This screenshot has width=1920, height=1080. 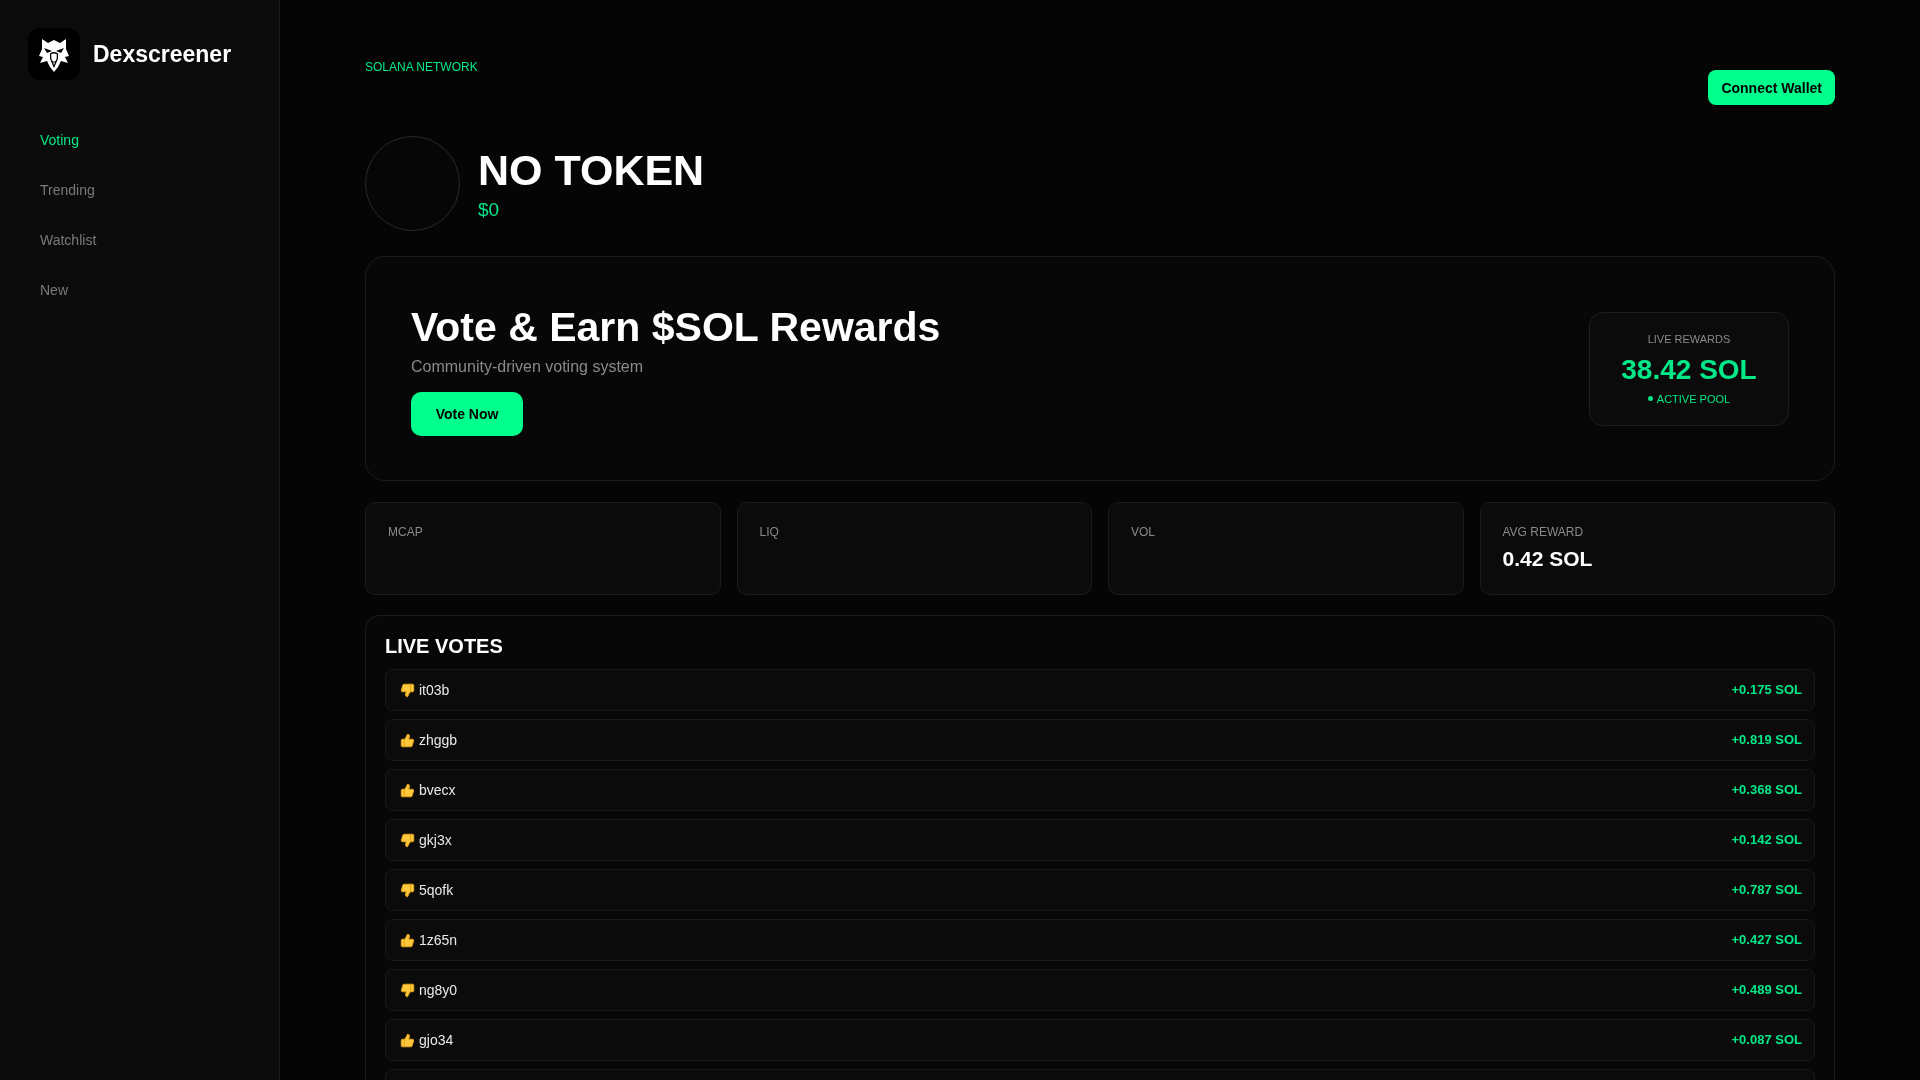 What do you see at coordinates (1766, 690) in the screenshot?
I see `vote-amount: +0.175 SOL` at bounding box center [1766, 690].